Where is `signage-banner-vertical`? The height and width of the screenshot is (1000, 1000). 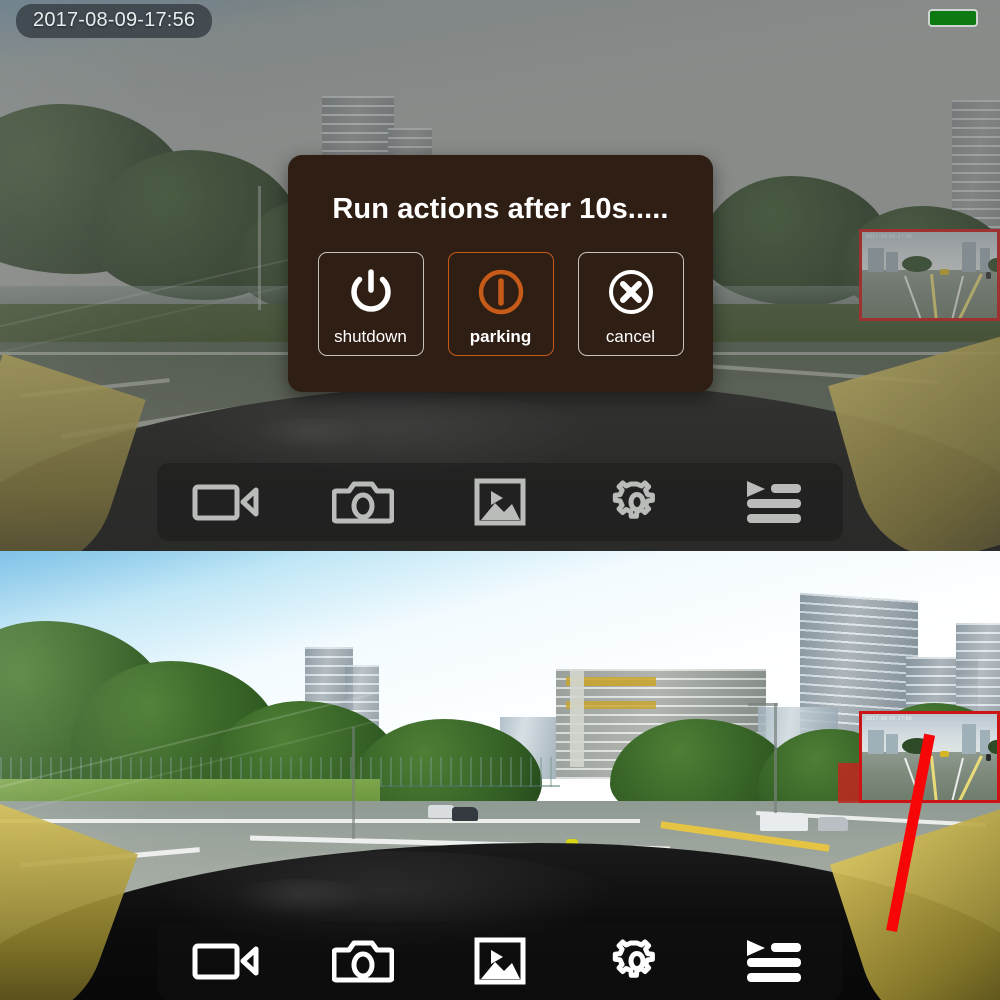 signage-banner-vertical is located at coordinates (577, 719).